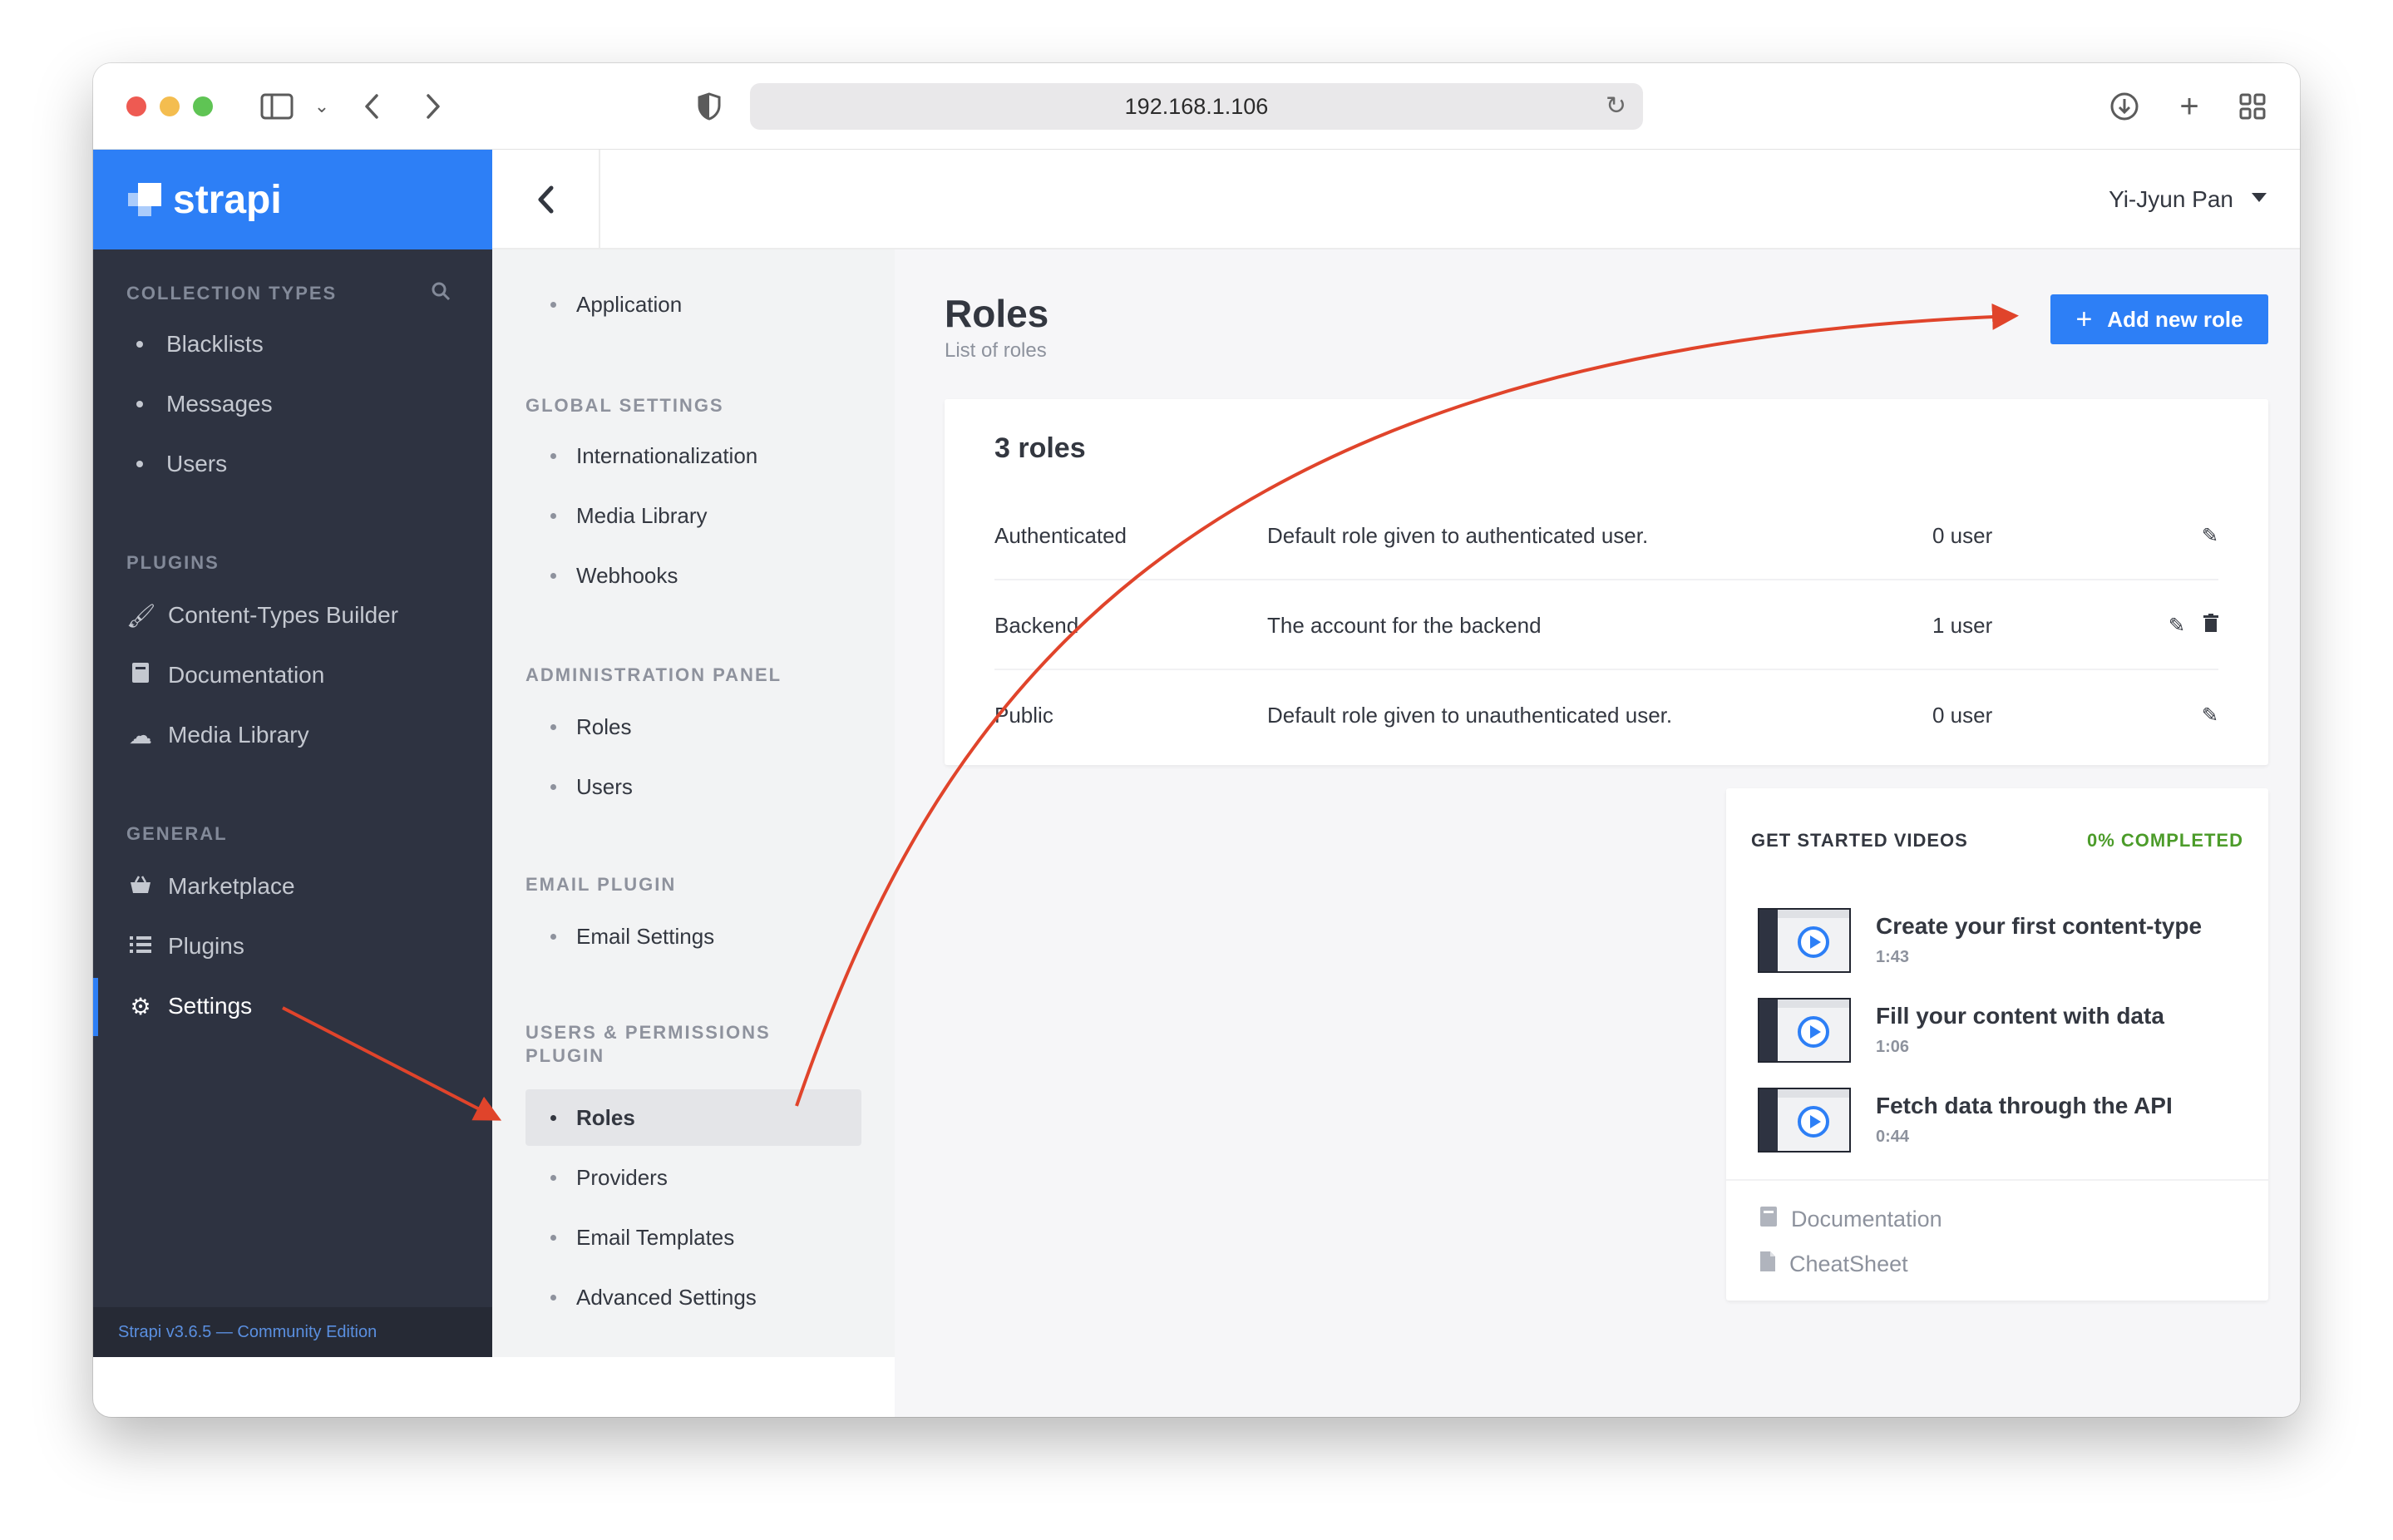 The width and height of the screenshot is (2393, 1540). Describe the element at coordinates (215, 344) in the screenshot. I see `sidebar-item-label: Blacklists` at that location.